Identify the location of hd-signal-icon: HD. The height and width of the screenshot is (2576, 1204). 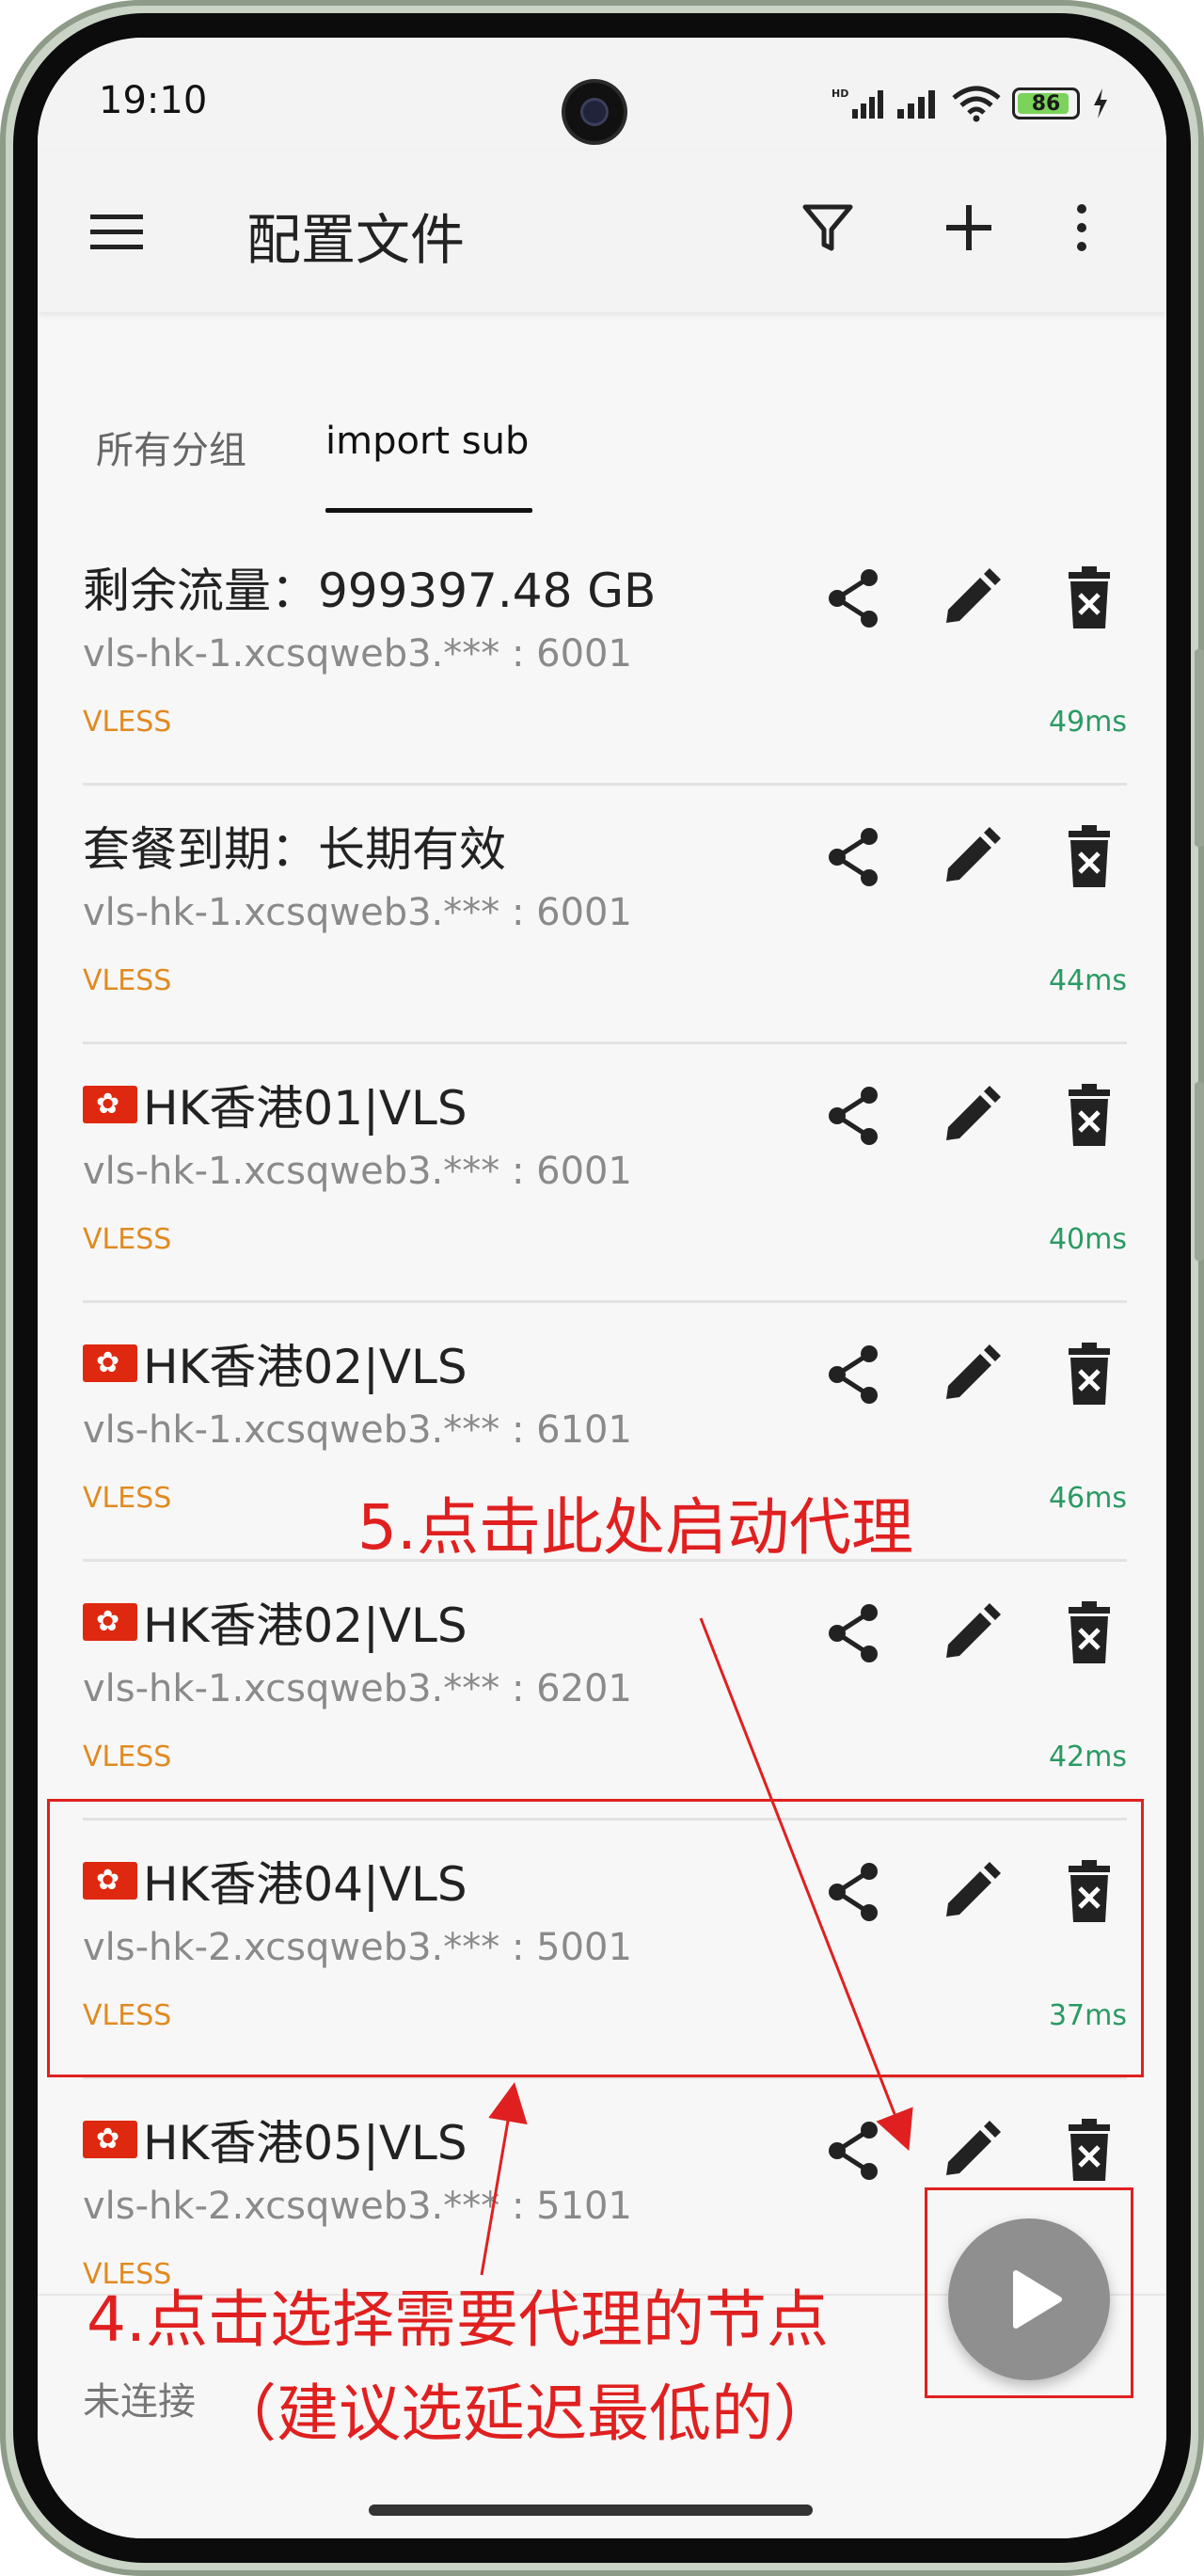
(858, 103).